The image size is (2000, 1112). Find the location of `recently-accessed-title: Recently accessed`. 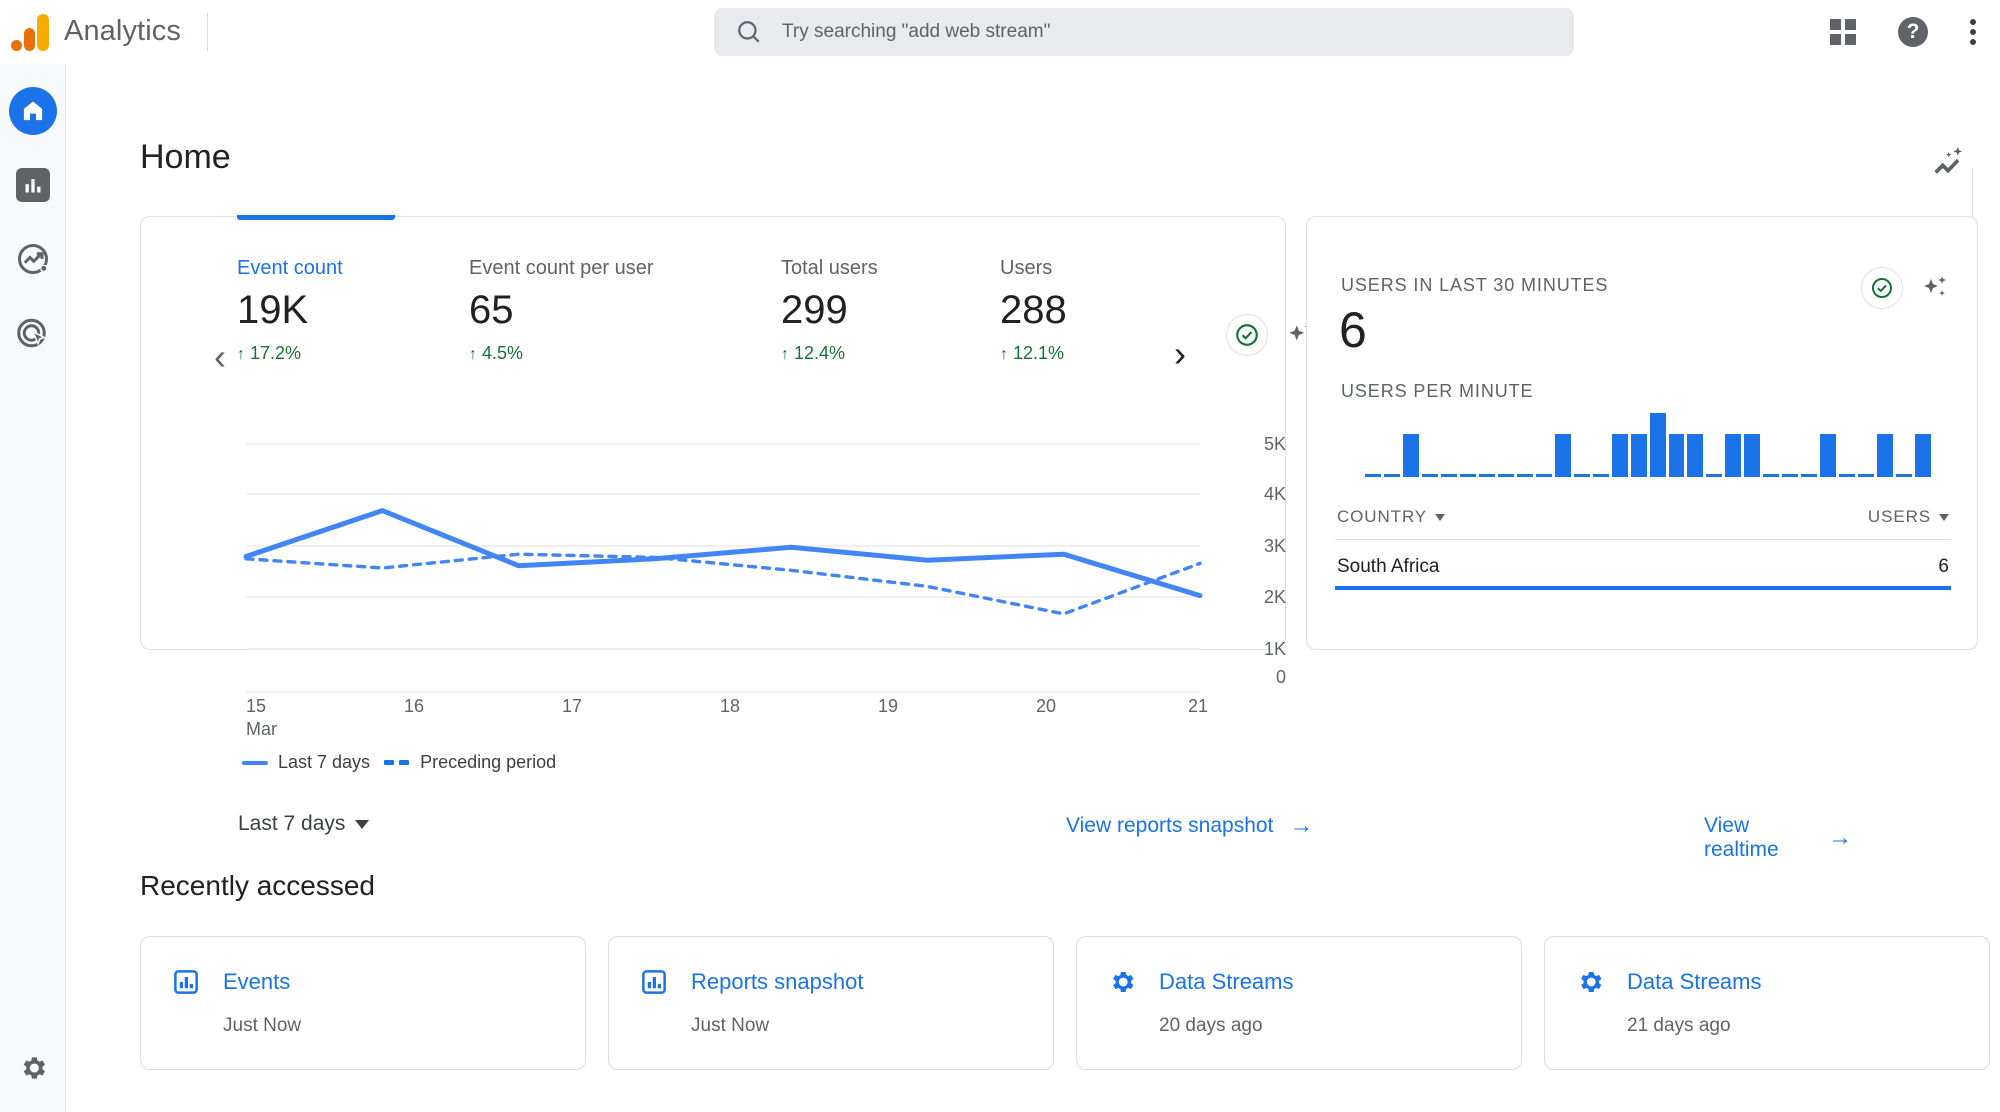

recently-accessed-title: Recently accessed is located at coordinates (258, 885).